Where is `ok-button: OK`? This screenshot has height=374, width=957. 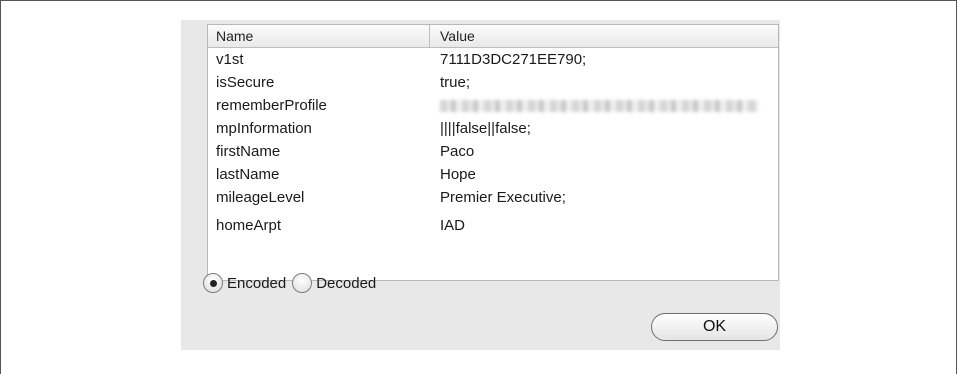 ok-button: OK is located at coordinates (714, 327).